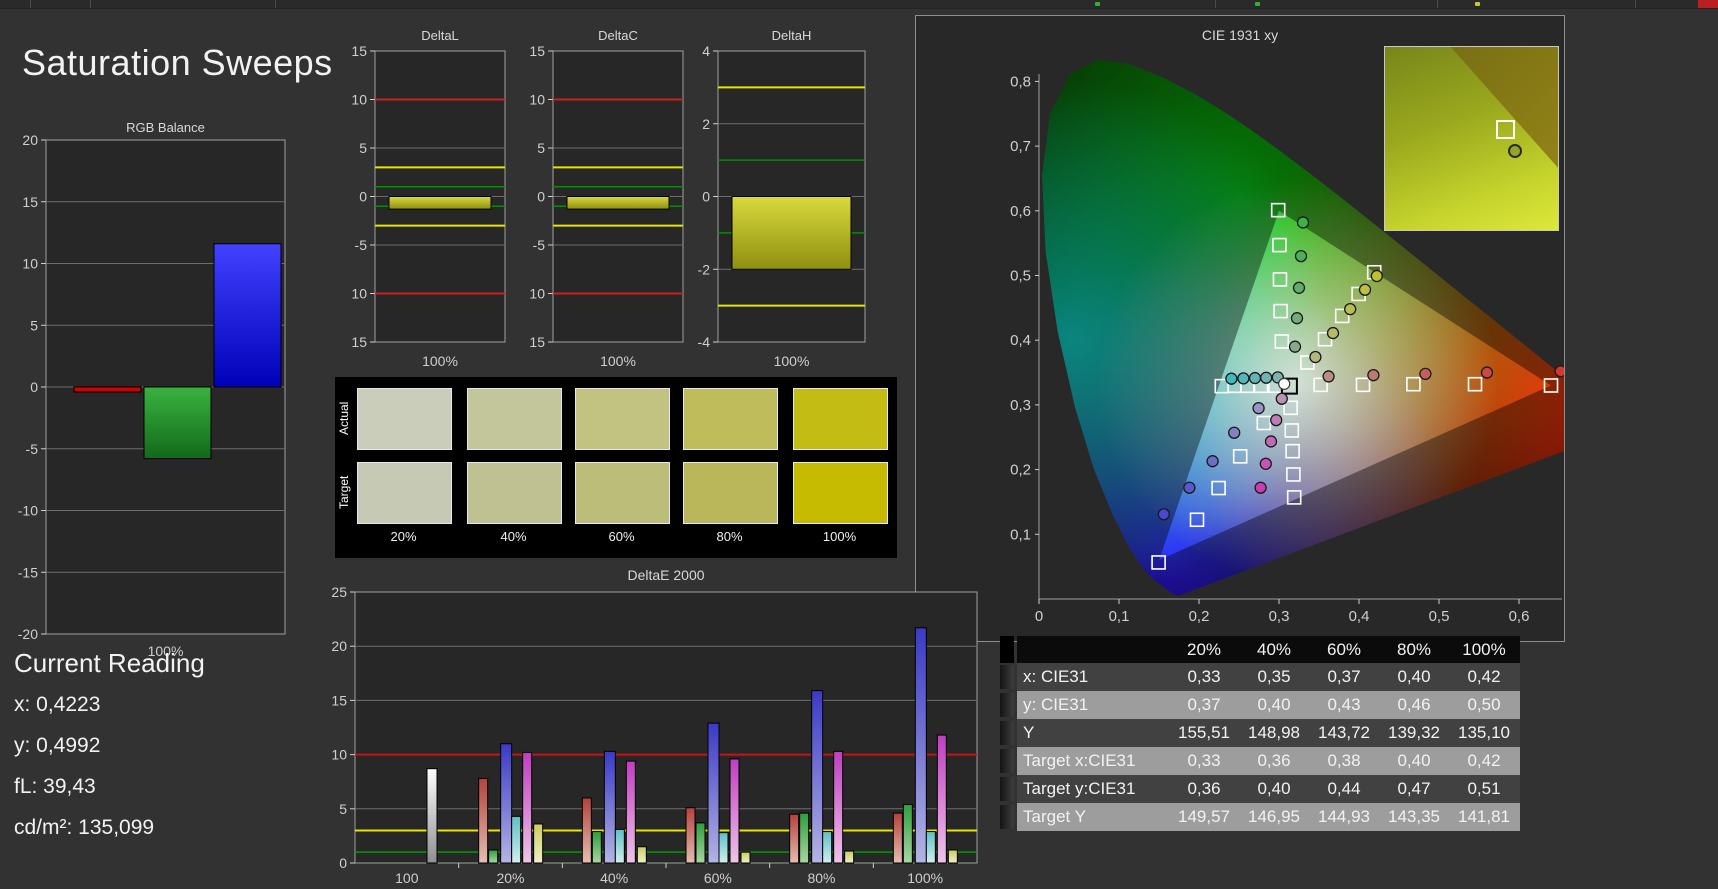  I want to click on table-cell: 0,37, so click(1344, 676).